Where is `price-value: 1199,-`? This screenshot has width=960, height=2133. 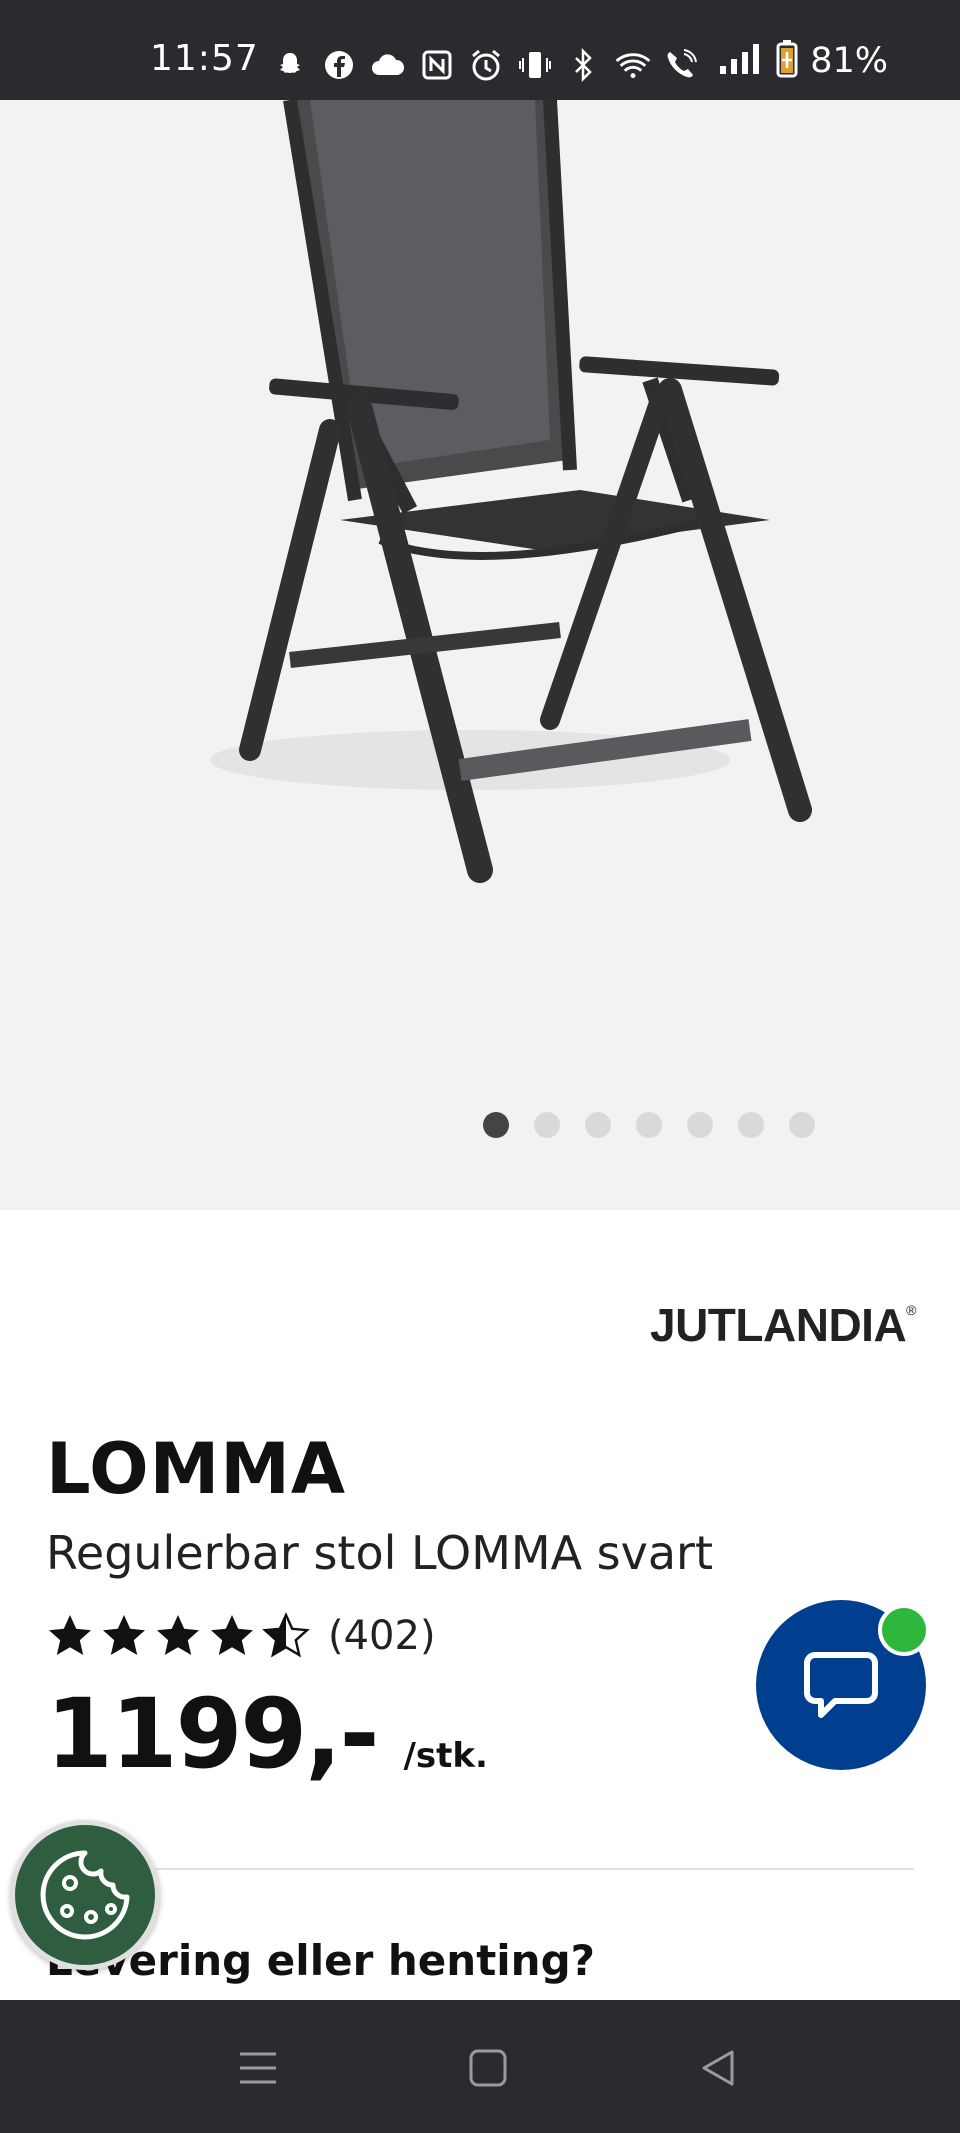
price-value: 1199,- is located at coordinates (212, 1734).